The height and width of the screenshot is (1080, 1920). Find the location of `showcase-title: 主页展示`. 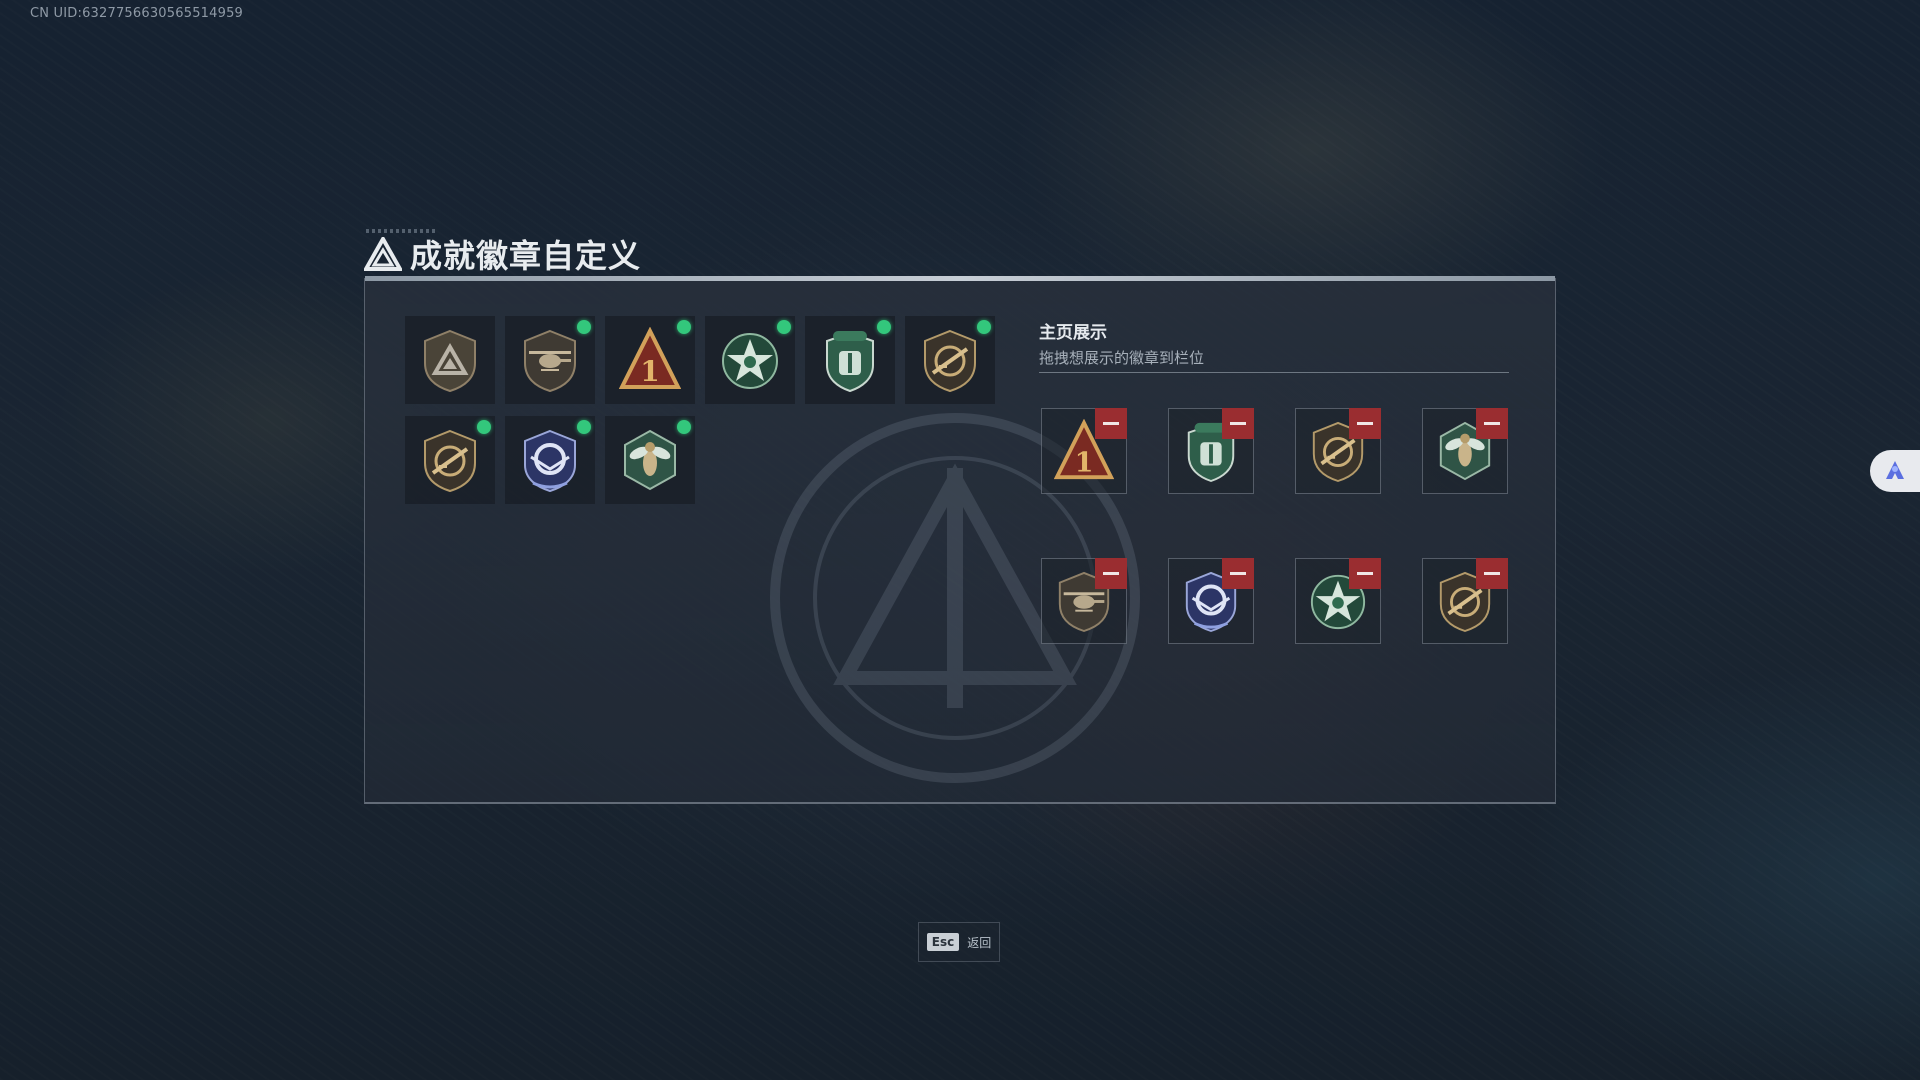

showcase-title: 主页展示 is located at coordinates (1073, 333).